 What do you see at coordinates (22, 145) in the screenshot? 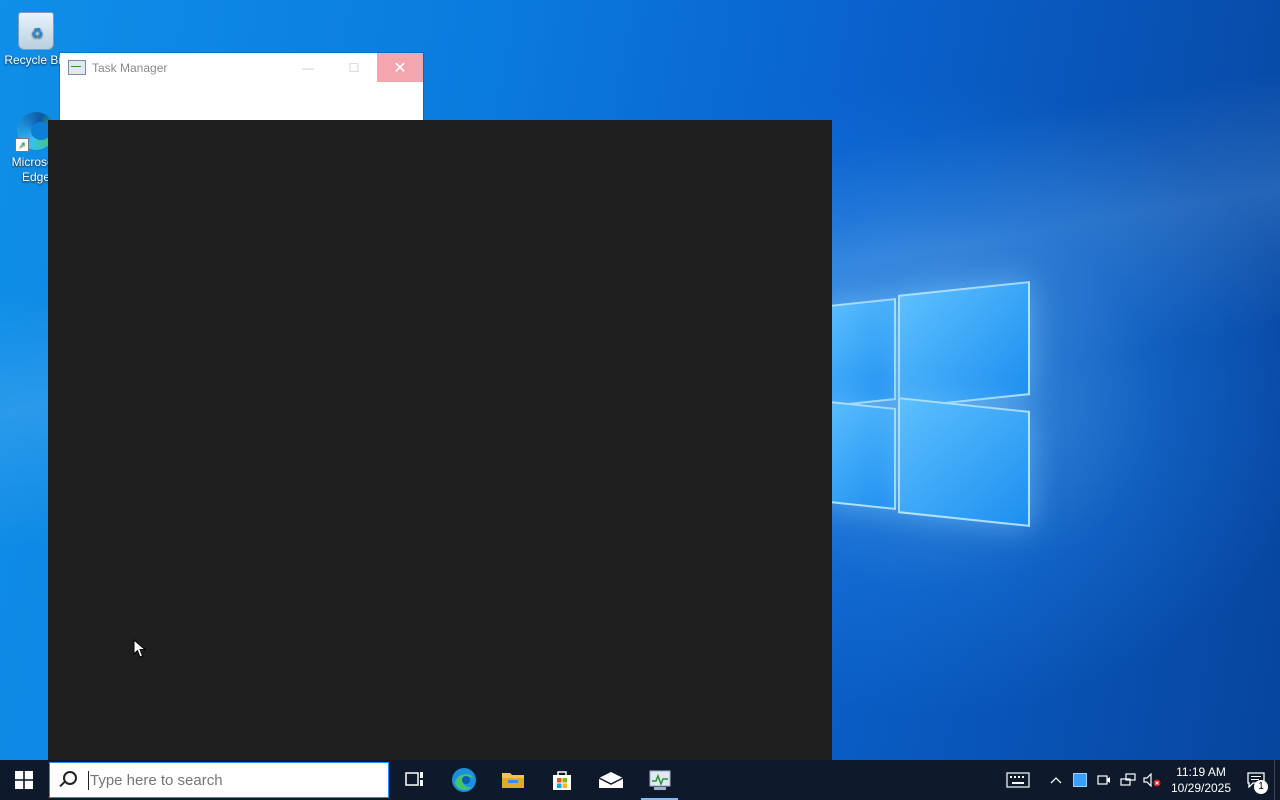
I see `shortcut-arrow-icon: ↗` at bounding box center [22, 145].